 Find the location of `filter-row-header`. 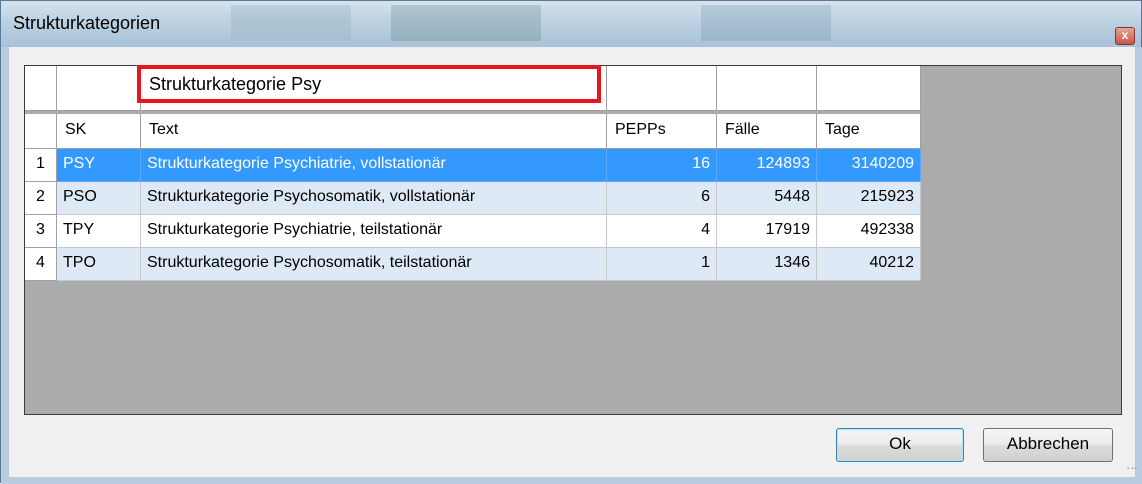

filter-row-header is located at coordinates (41, 88).